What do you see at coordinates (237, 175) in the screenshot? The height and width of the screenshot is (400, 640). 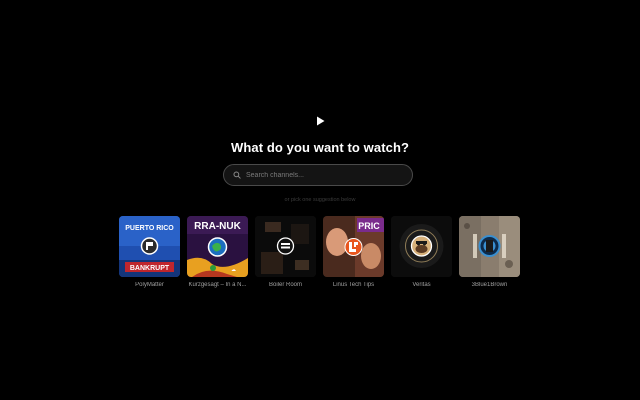 I see `search-icon` at bounding box center [237, 175].